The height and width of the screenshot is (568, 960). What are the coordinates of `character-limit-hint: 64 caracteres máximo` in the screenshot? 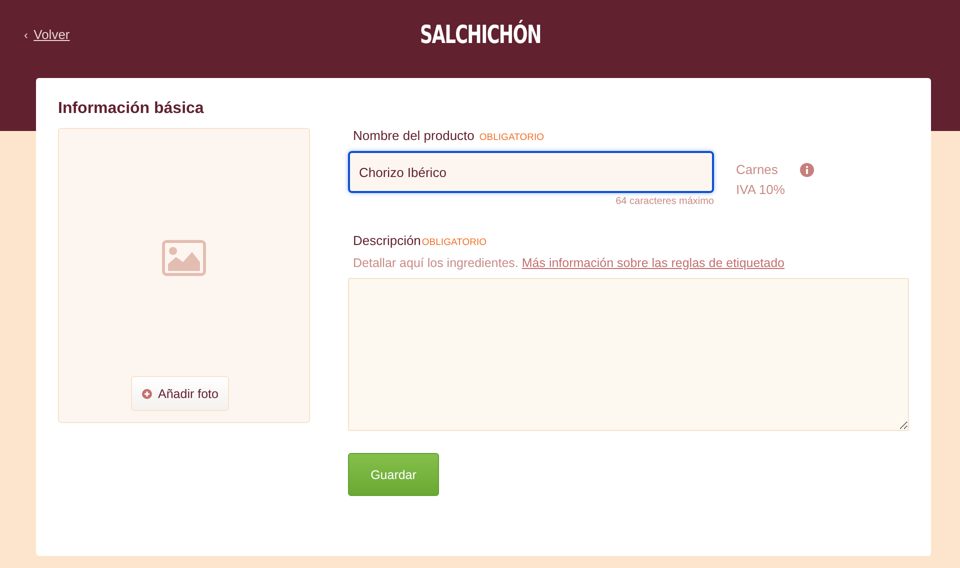 It's located at (664, 201).